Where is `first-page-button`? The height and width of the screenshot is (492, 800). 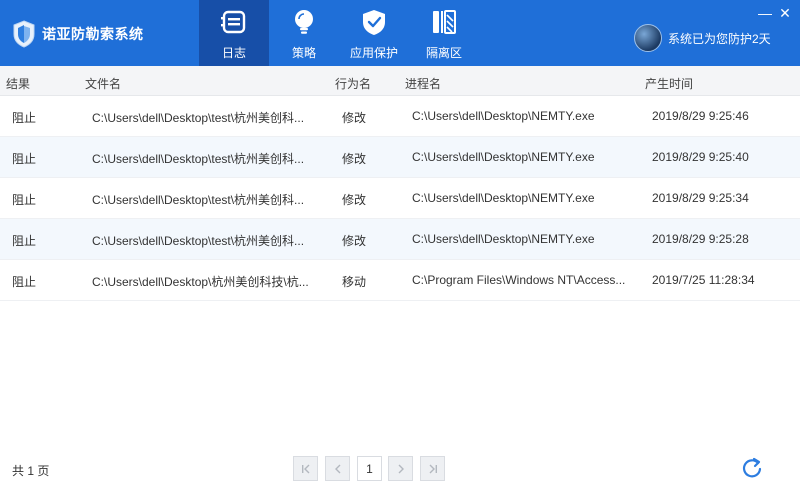 first-page-button is located at coordinates (305, 468).